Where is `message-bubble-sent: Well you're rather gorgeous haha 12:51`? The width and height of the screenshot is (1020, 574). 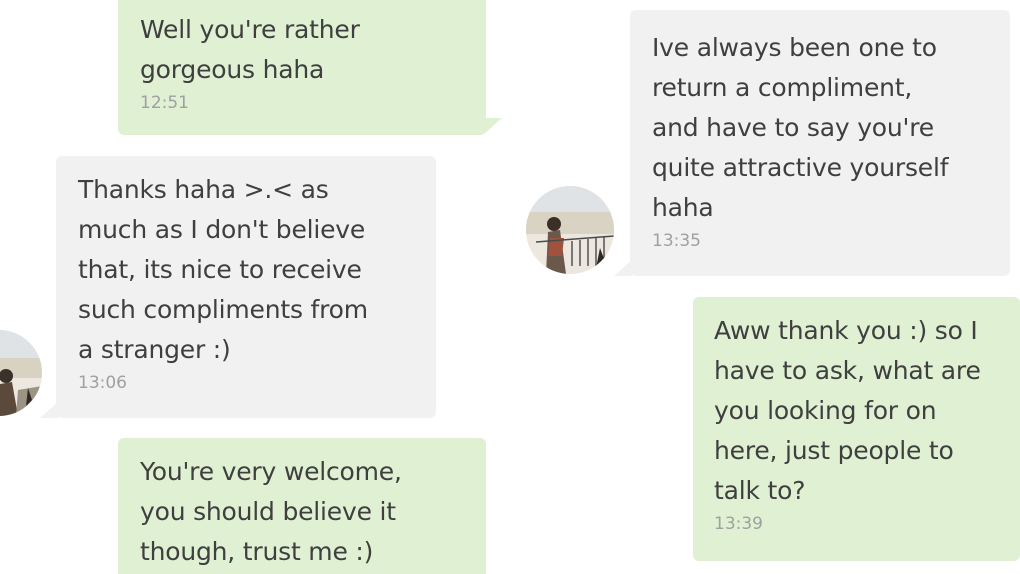
message-bubble-sent: Well you're rather gorgeous haha 12:51 is located at coordinates (302, 67).